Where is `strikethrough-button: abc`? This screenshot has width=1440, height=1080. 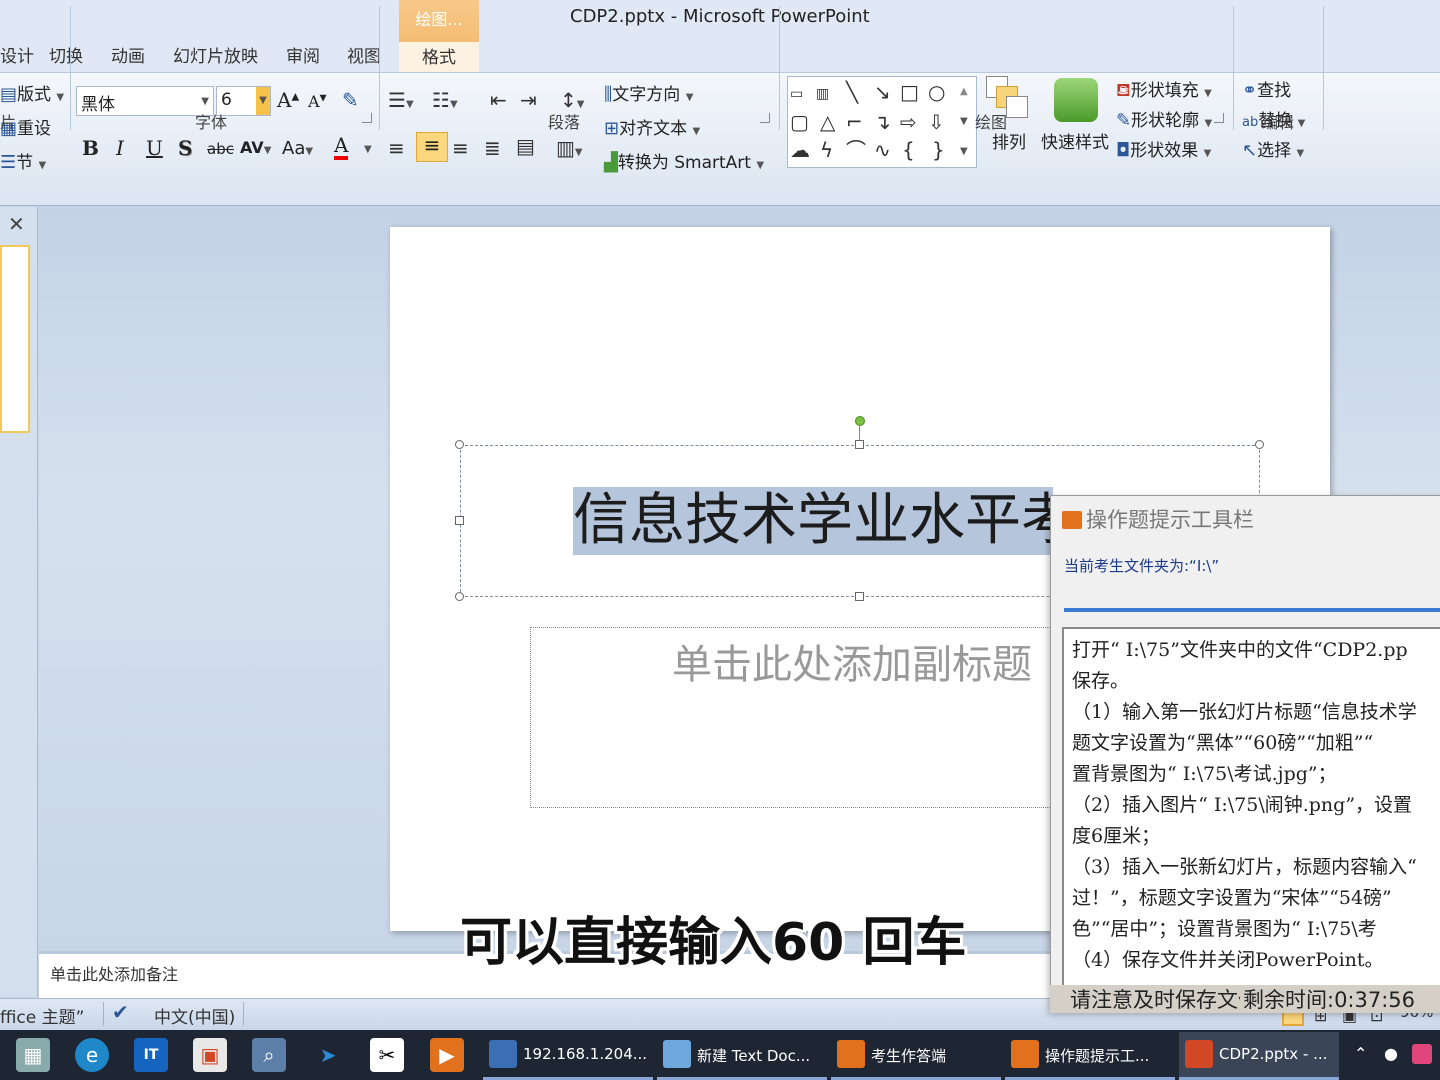
strikethrough-button: abc is located at coordinates (220, 149).